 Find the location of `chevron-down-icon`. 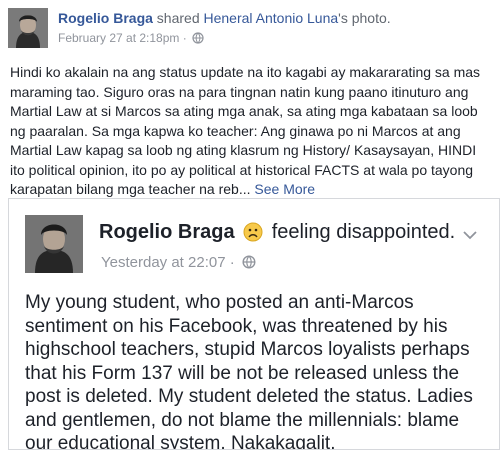

chevron-down-icon is located at coordinates (470, 236).